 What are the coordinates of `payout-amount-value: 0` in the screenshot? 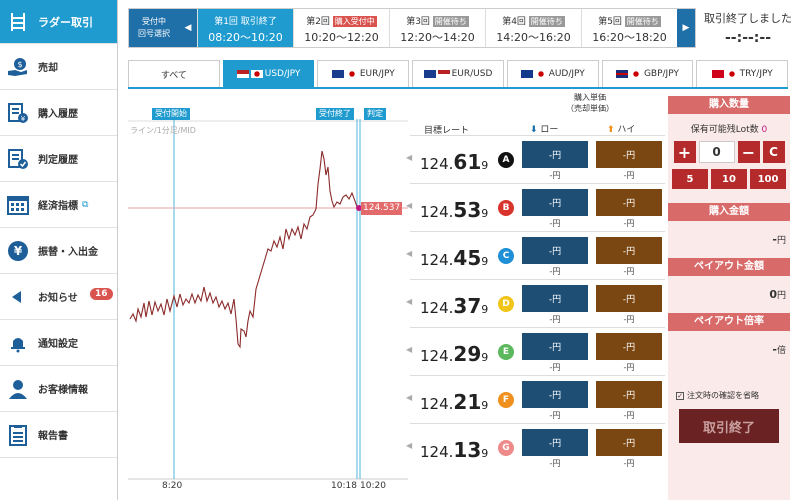 It's located at (773, 294).